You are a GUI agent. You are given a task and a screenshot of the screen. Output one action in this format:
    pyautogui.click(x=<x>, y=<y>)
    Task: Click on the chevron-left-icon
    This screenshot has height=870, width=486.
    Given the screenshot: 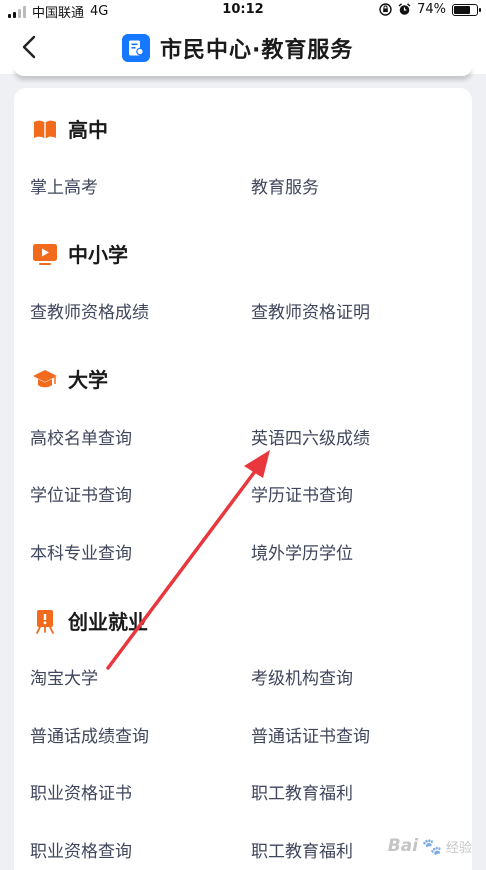 What is the action you would take?
    pyautogui.click(x=29, y=47)
    